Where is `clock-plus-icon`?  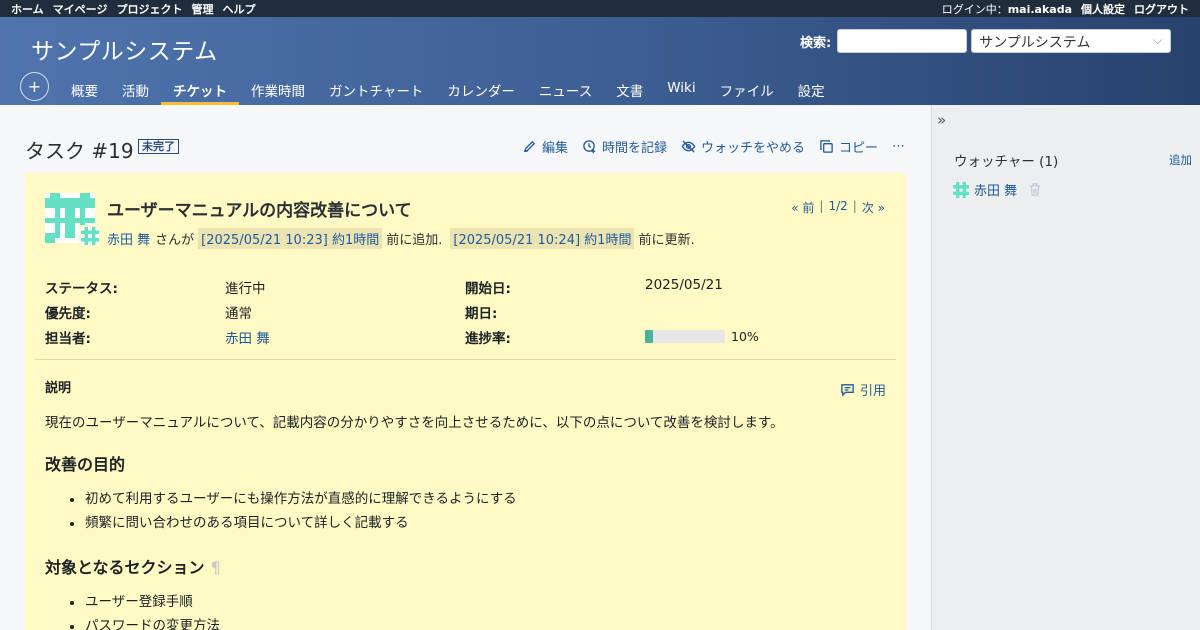
clock-plus-icon is located at coordinates (589, 147).